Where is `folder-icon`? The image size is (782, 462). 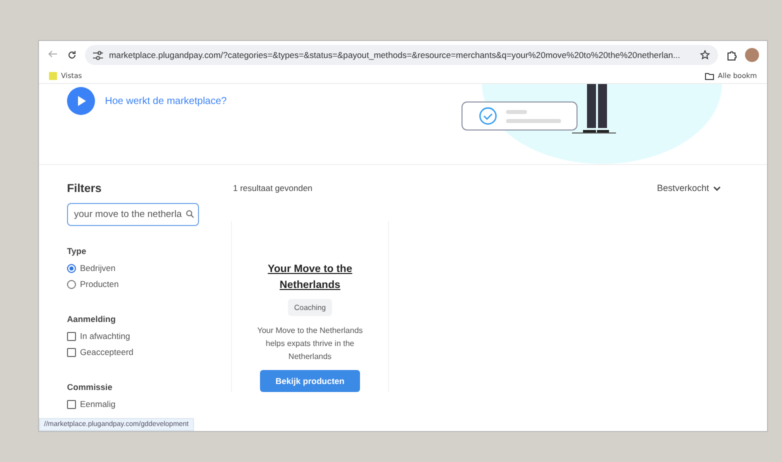 folder-icon is located at coordinates (709, 76).